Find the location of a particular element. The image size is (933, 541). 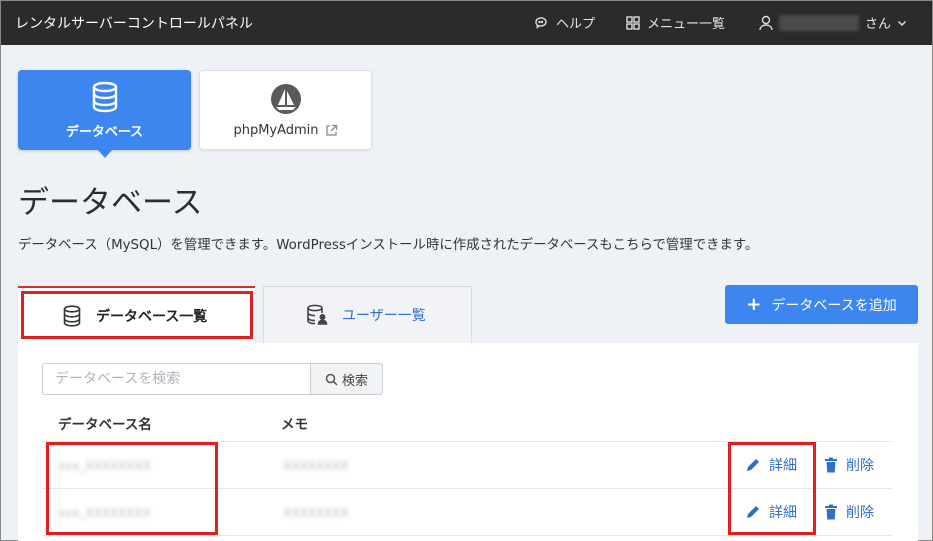

user-menu: さん is located at coordinates (833, 22).